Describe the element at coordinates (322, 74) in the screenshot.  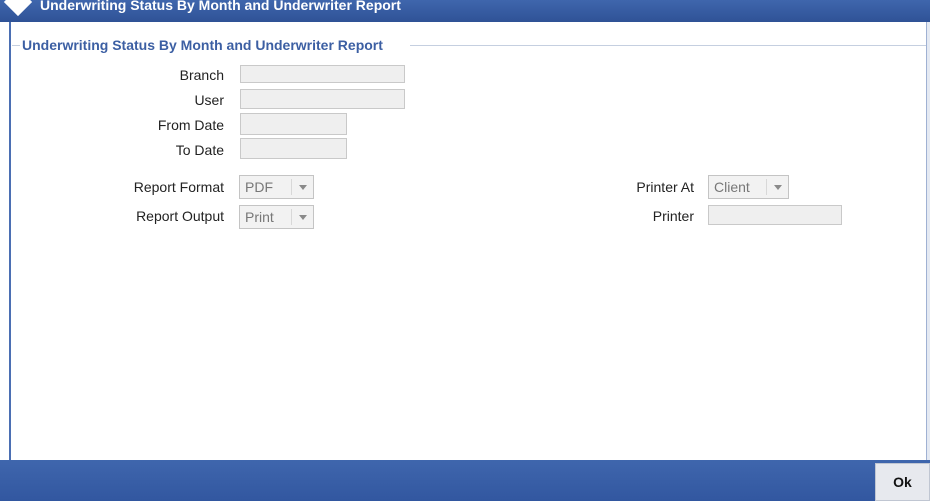
I see `branch-input` at that location.